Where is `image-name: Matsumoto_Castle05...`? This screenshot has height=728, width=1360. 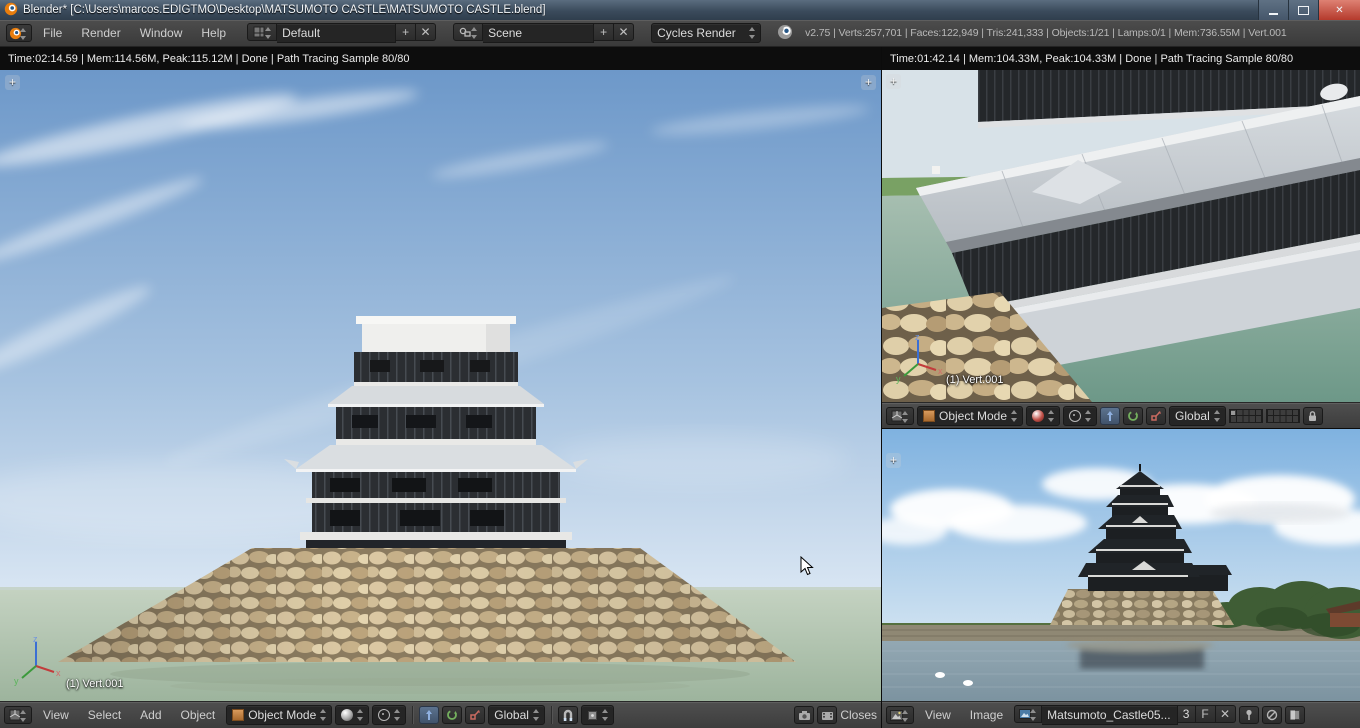
image-name: Matsumoto_Castle05... is located at coordinates (1109, 715).